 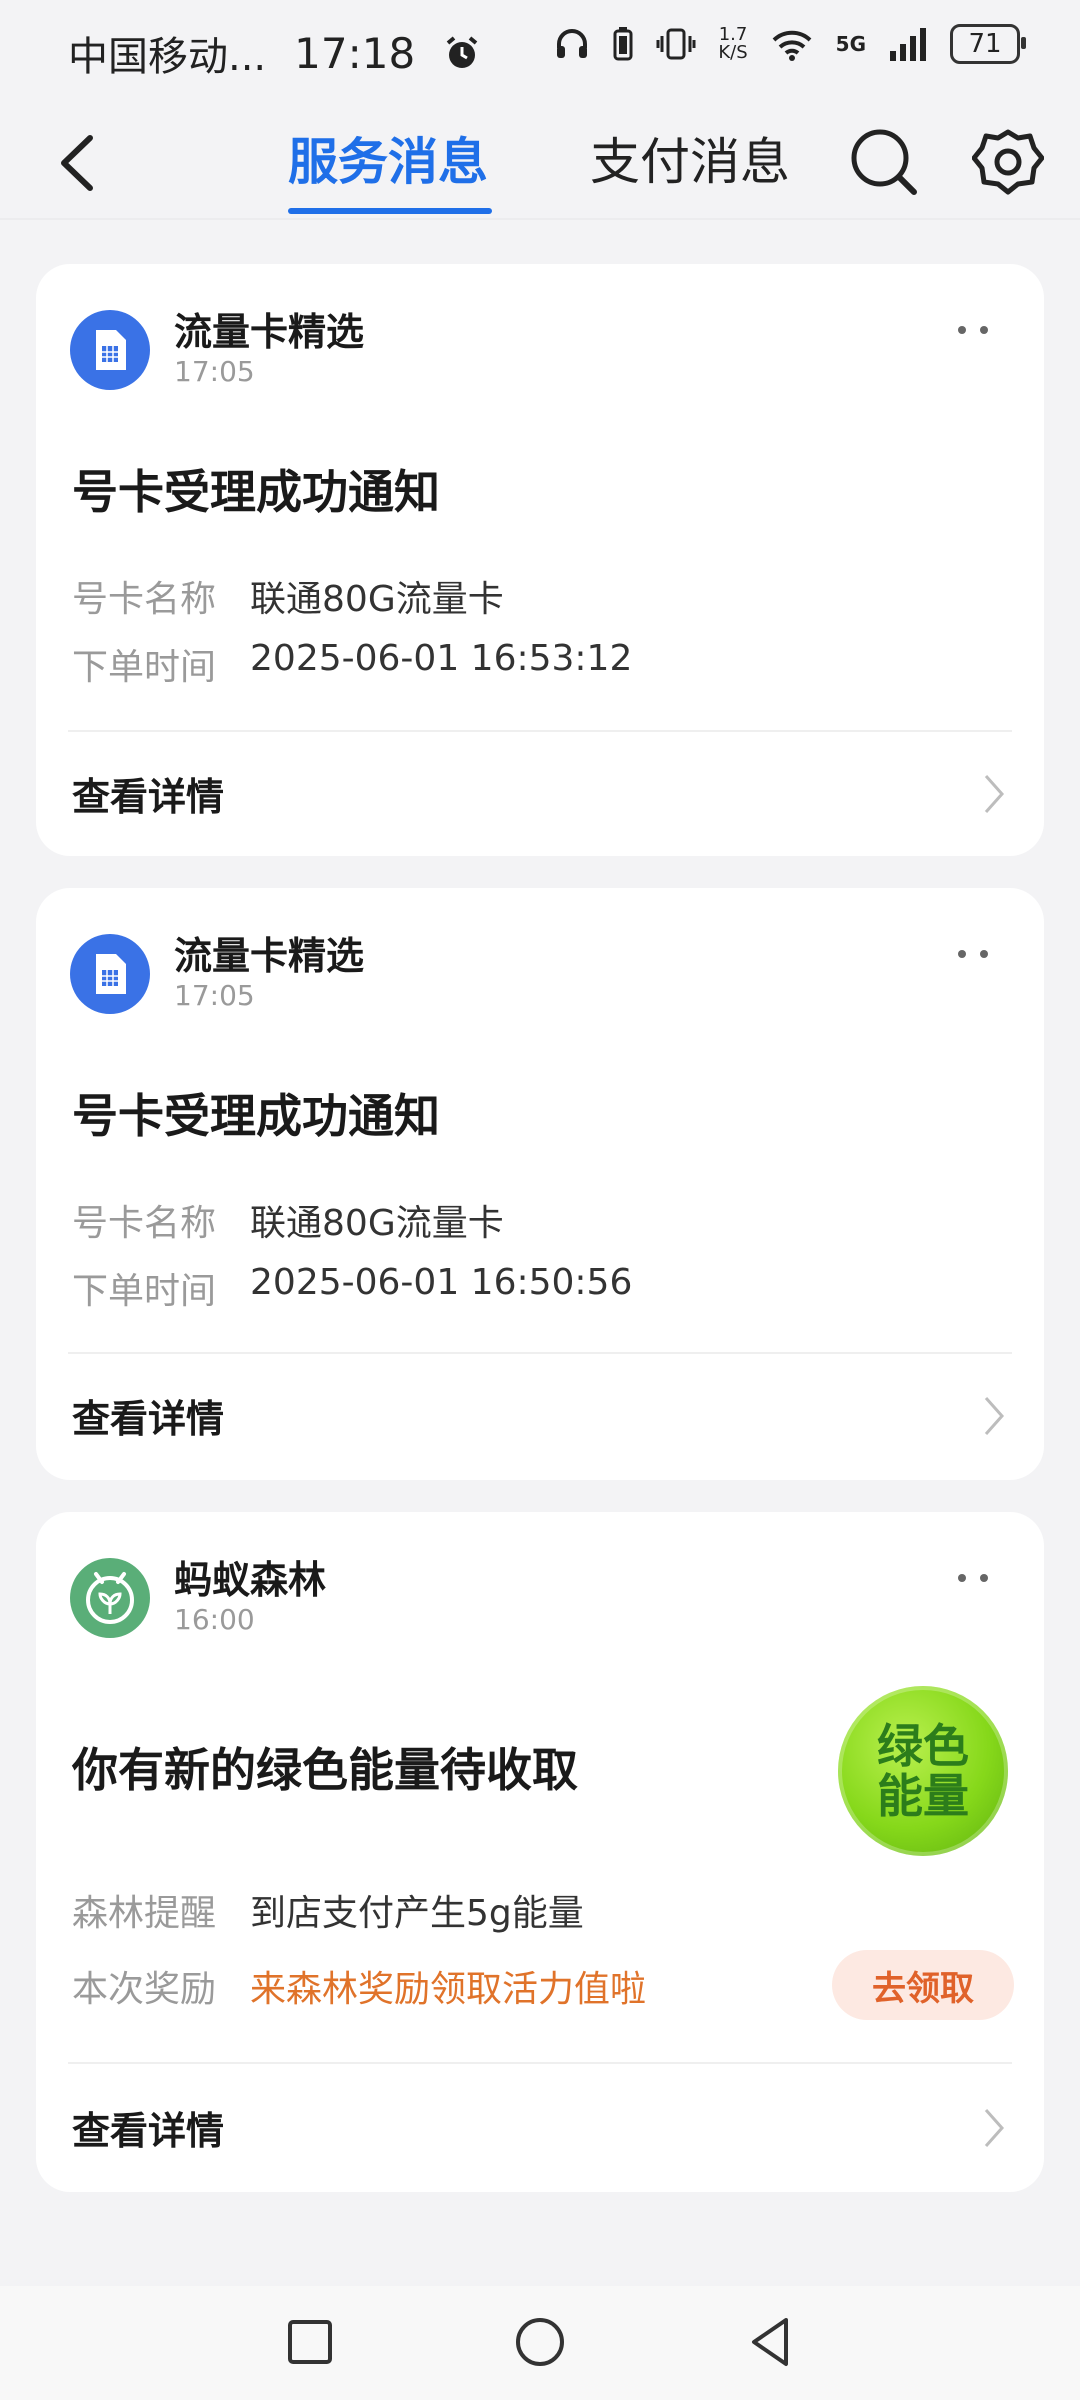 I want to click on ant-forest-avatar, so click(x=110, y=1598).